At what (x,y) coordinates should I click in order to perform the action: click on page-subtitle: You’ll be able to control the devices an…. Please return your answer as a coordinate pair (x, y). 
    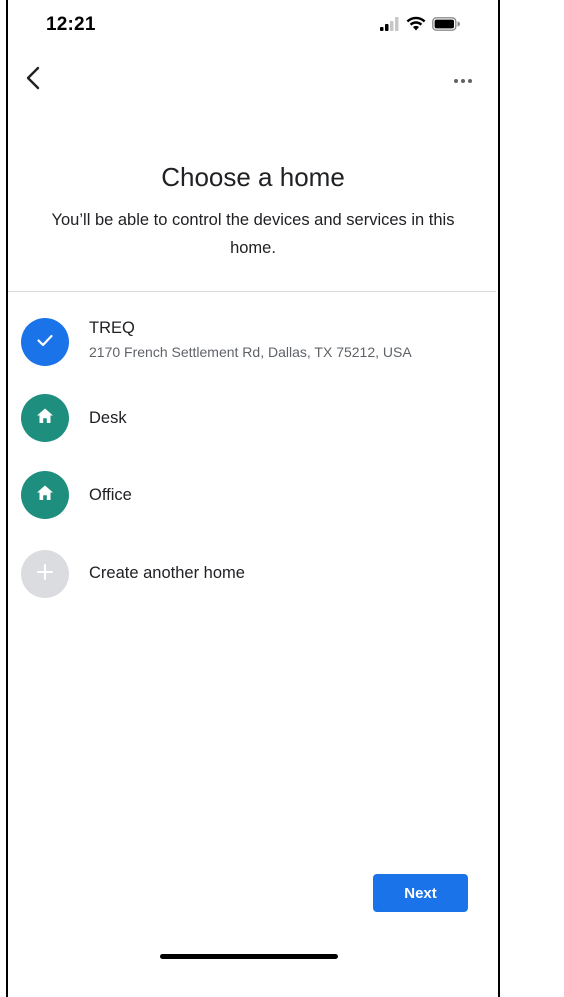
    Looking at the image, I should click on (253, 234).